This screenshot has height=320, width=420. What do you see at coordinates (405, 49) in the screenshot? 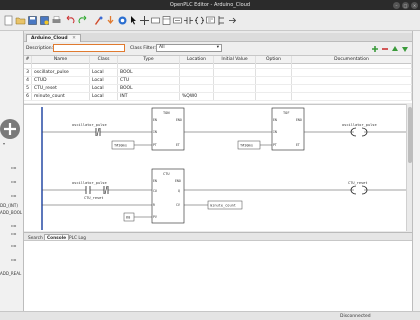
I see `move-down-icon` at bounding box center [405, 49].